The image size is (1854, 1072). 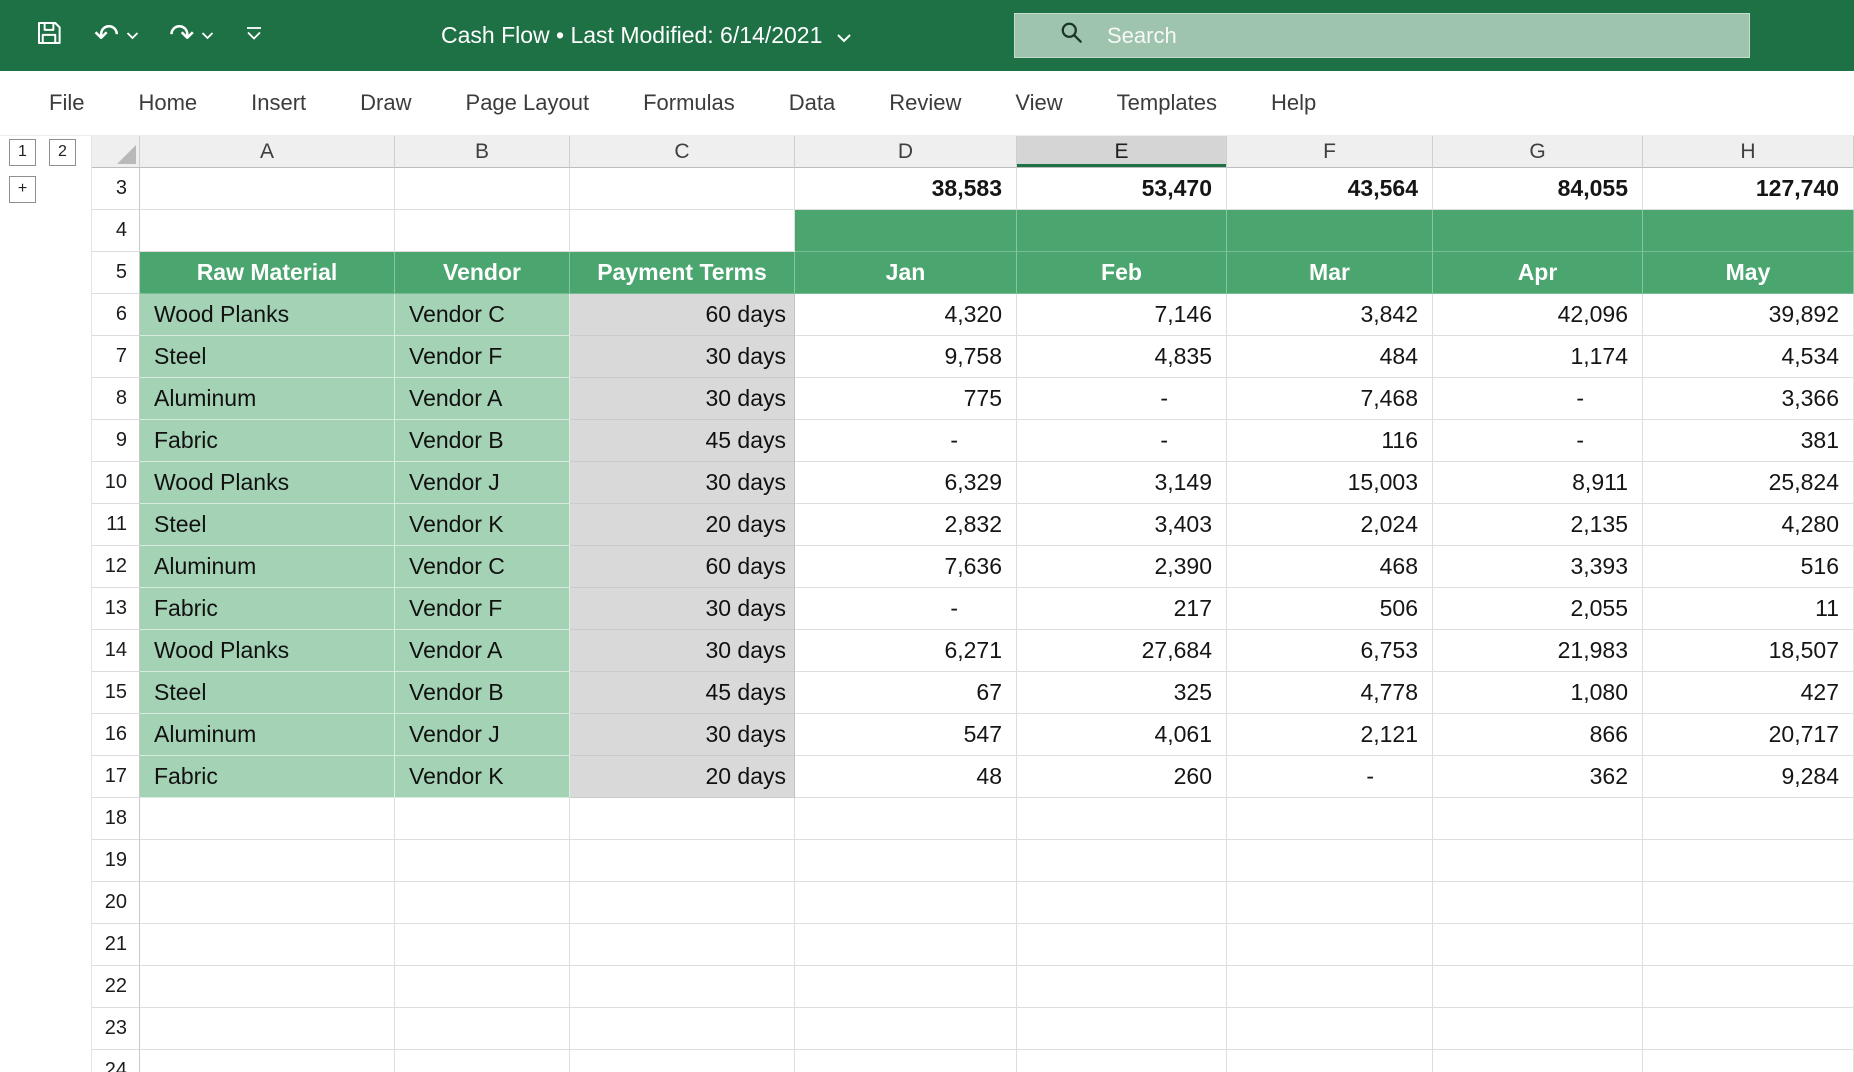 What do you see at coordinates (682, 819) in the screenshot?
I see `cell-C18` at bounding box center [682, 819].